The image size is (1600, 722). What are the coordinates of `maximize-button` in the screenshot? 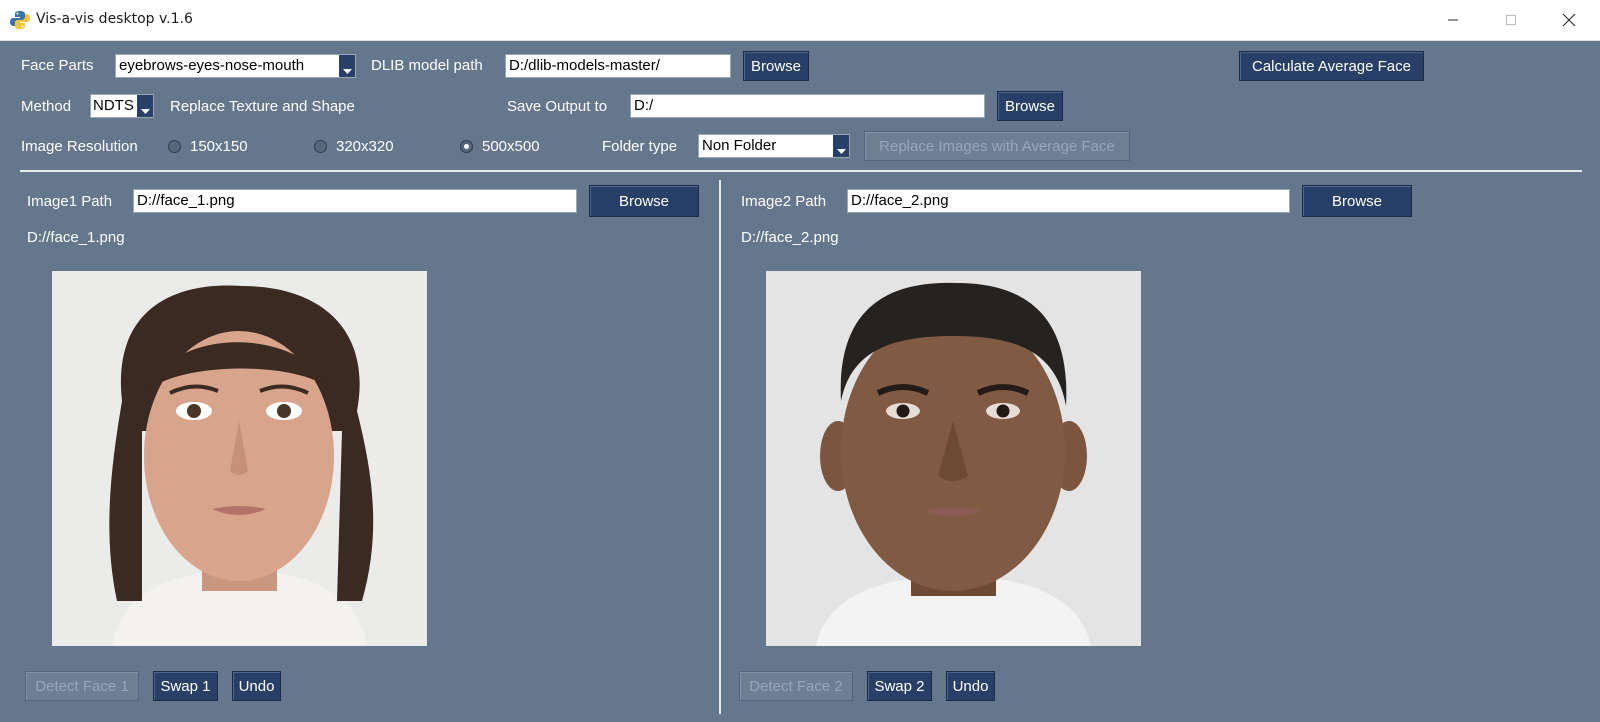 It's located at (1511, 20).